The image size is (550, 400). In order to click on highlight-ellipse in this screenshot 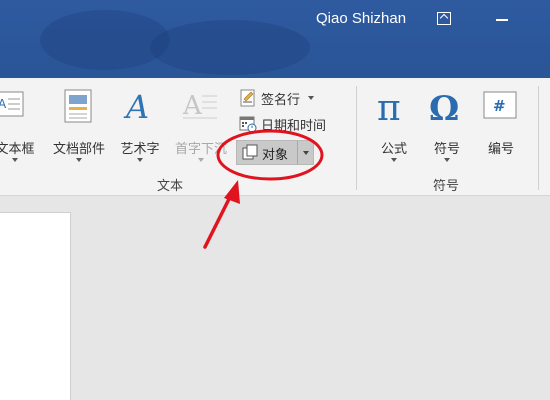, I will do `click(270, 155)`.